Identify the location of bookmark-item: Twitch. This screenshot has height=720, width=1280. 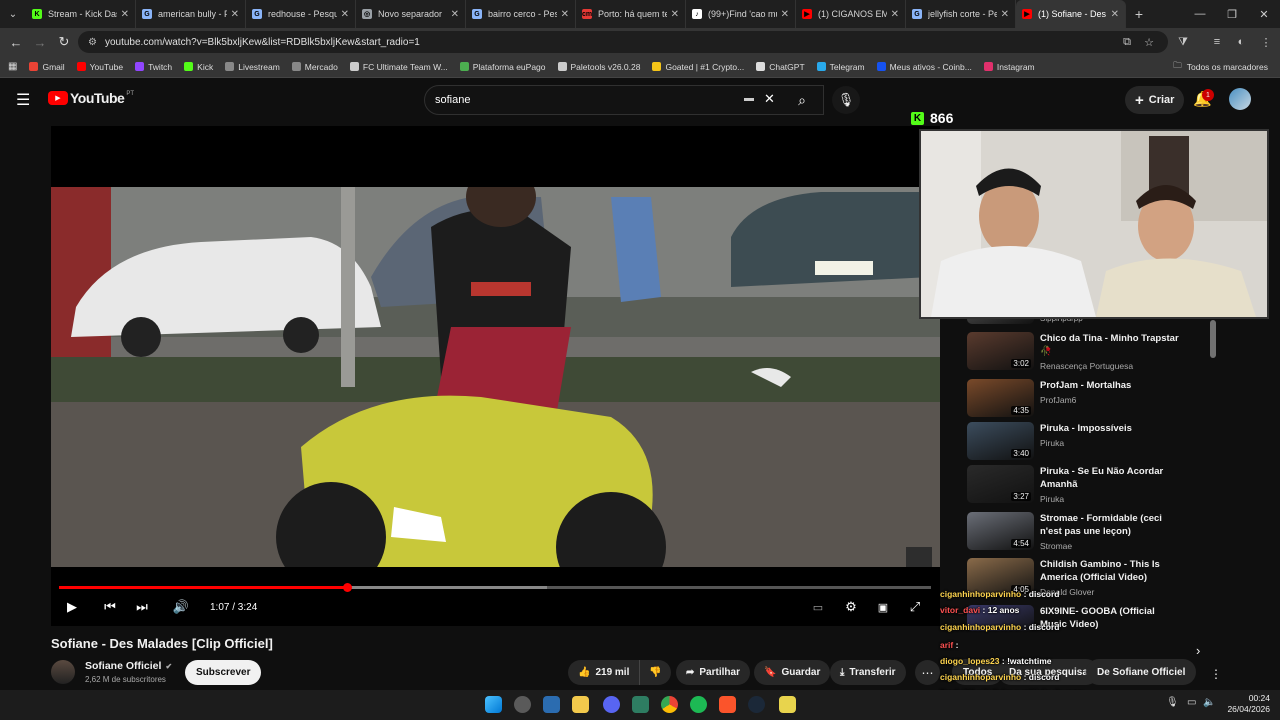
(153, 67).